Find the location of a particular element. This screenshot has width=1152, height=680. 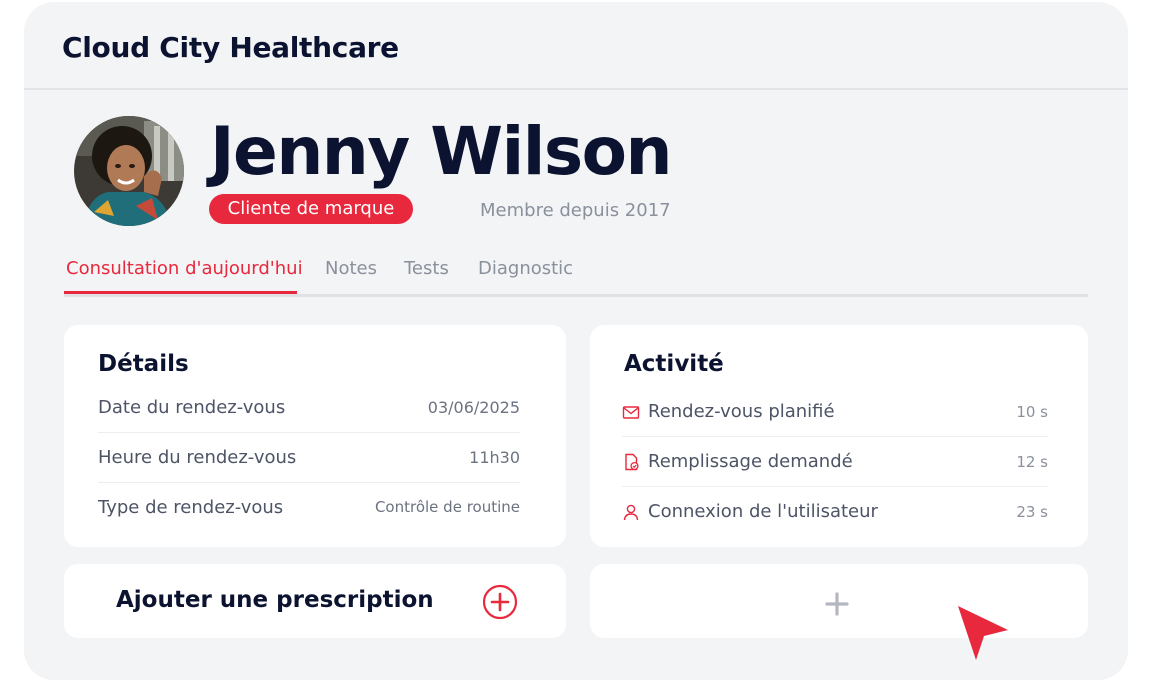

user-icon is located at coordinates (631, 512).